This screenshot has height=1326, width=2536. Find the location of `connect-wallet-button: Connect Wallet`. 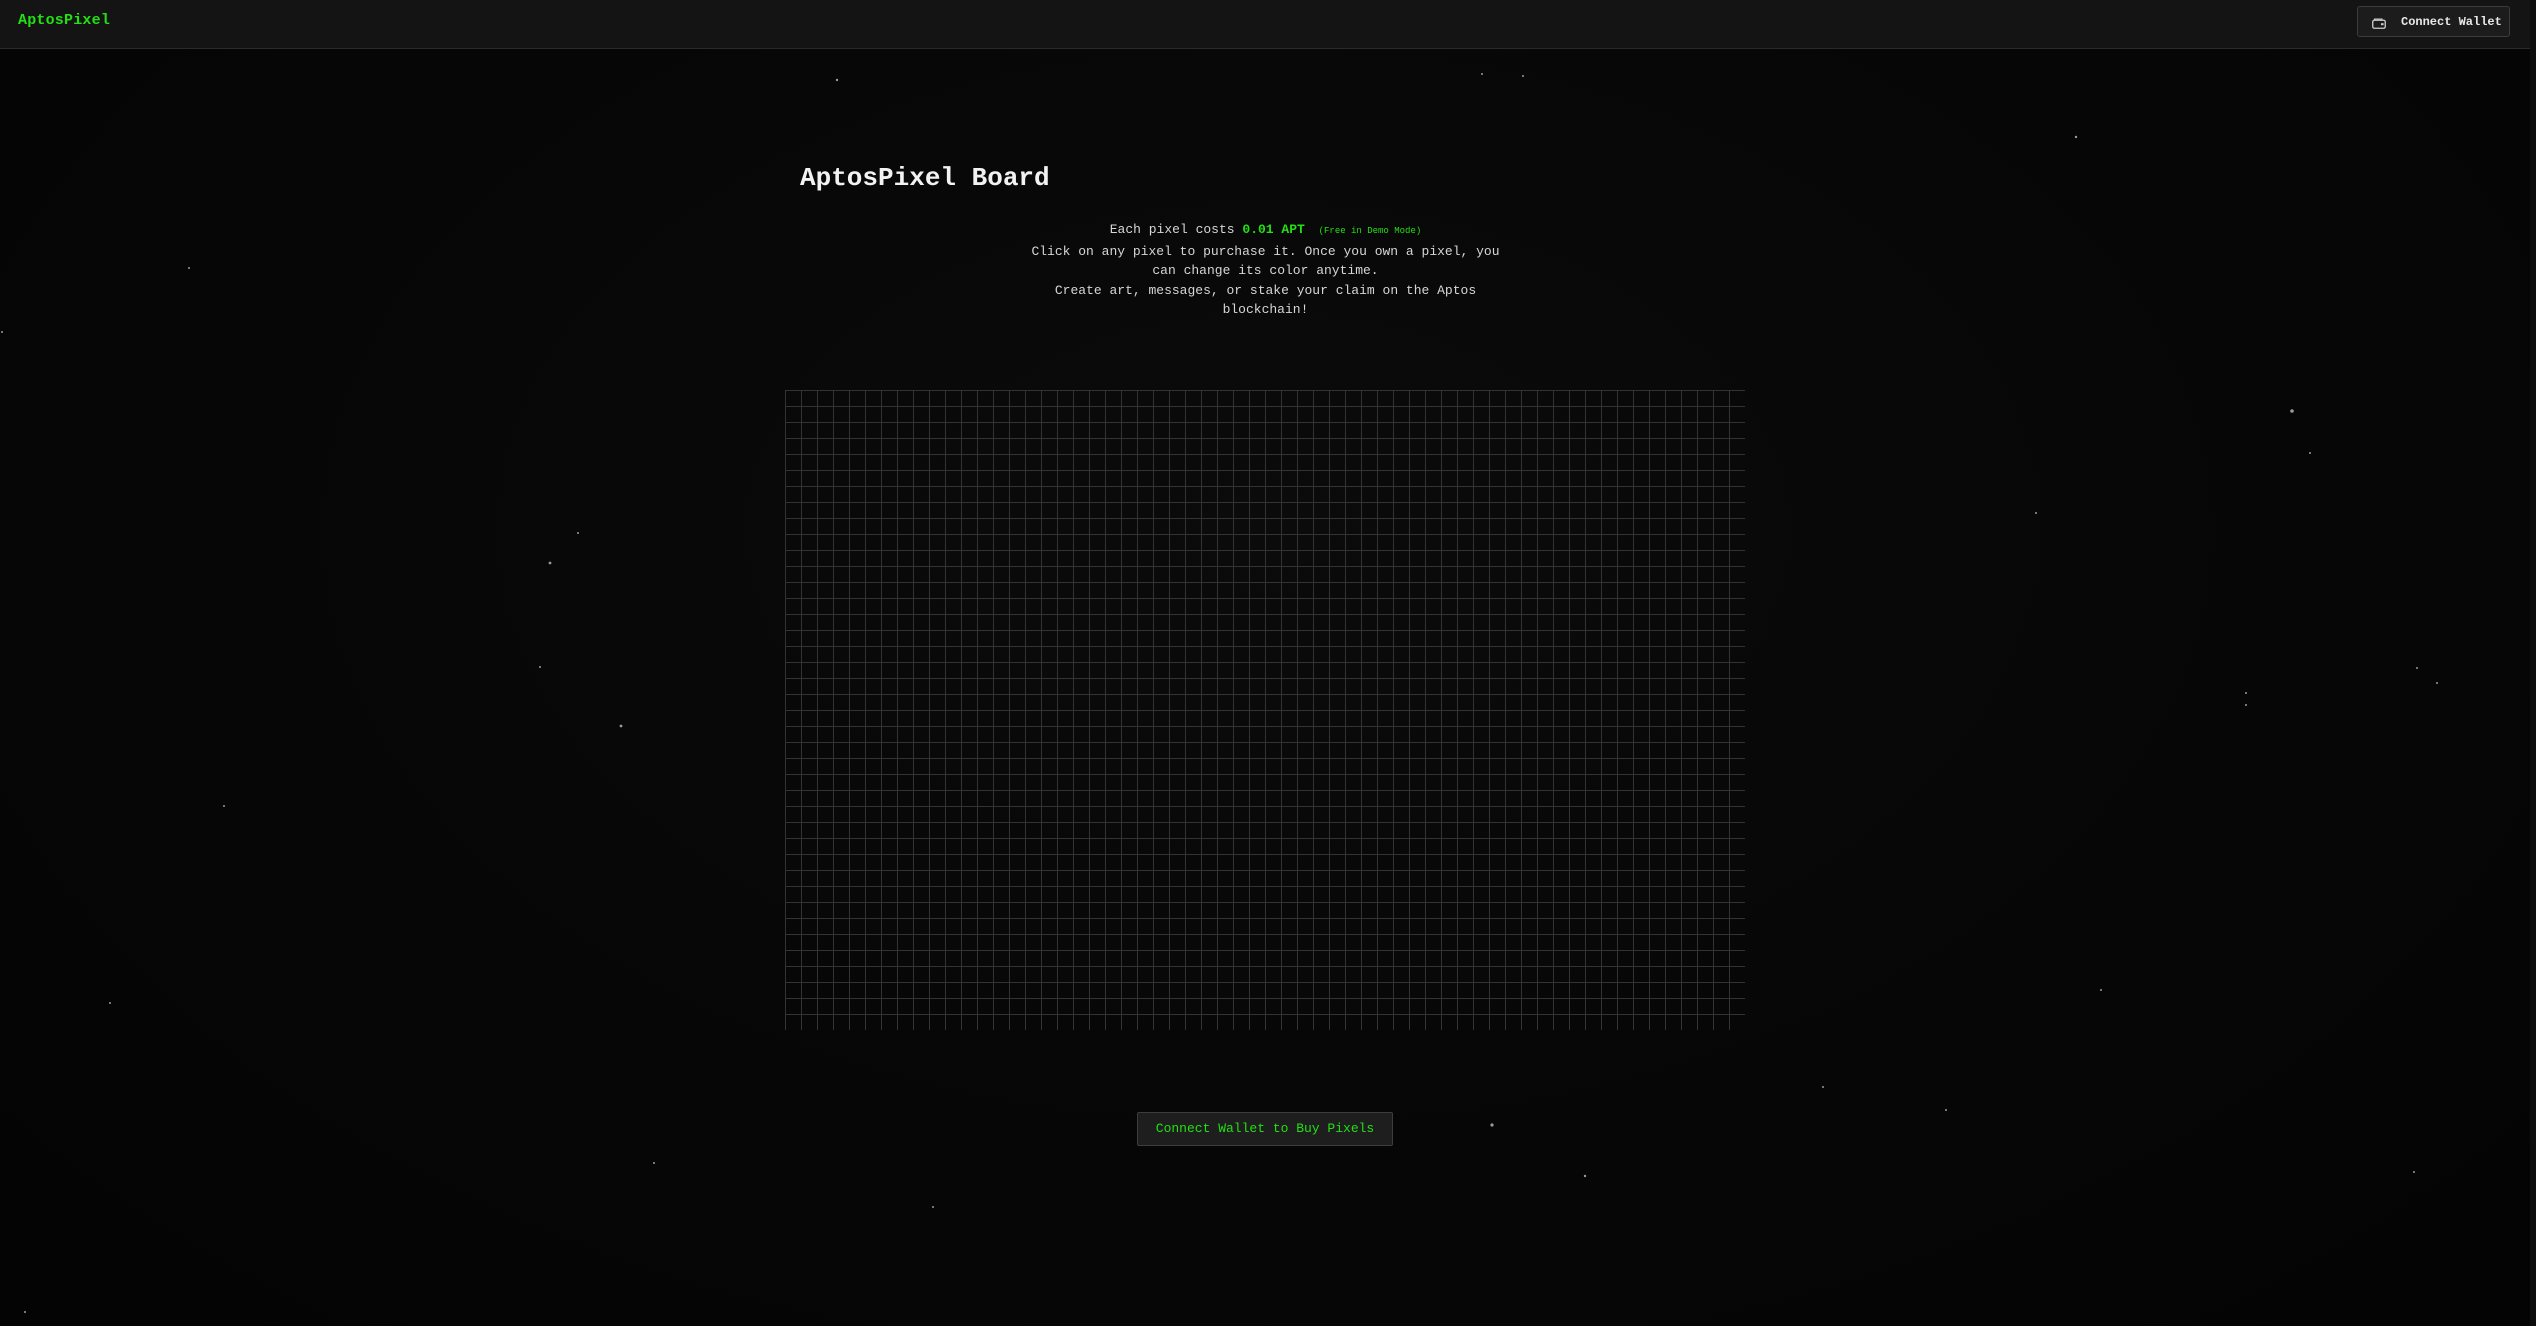

connect-wallet-button: Connect Wallet is located at coordinates (2433, 21).